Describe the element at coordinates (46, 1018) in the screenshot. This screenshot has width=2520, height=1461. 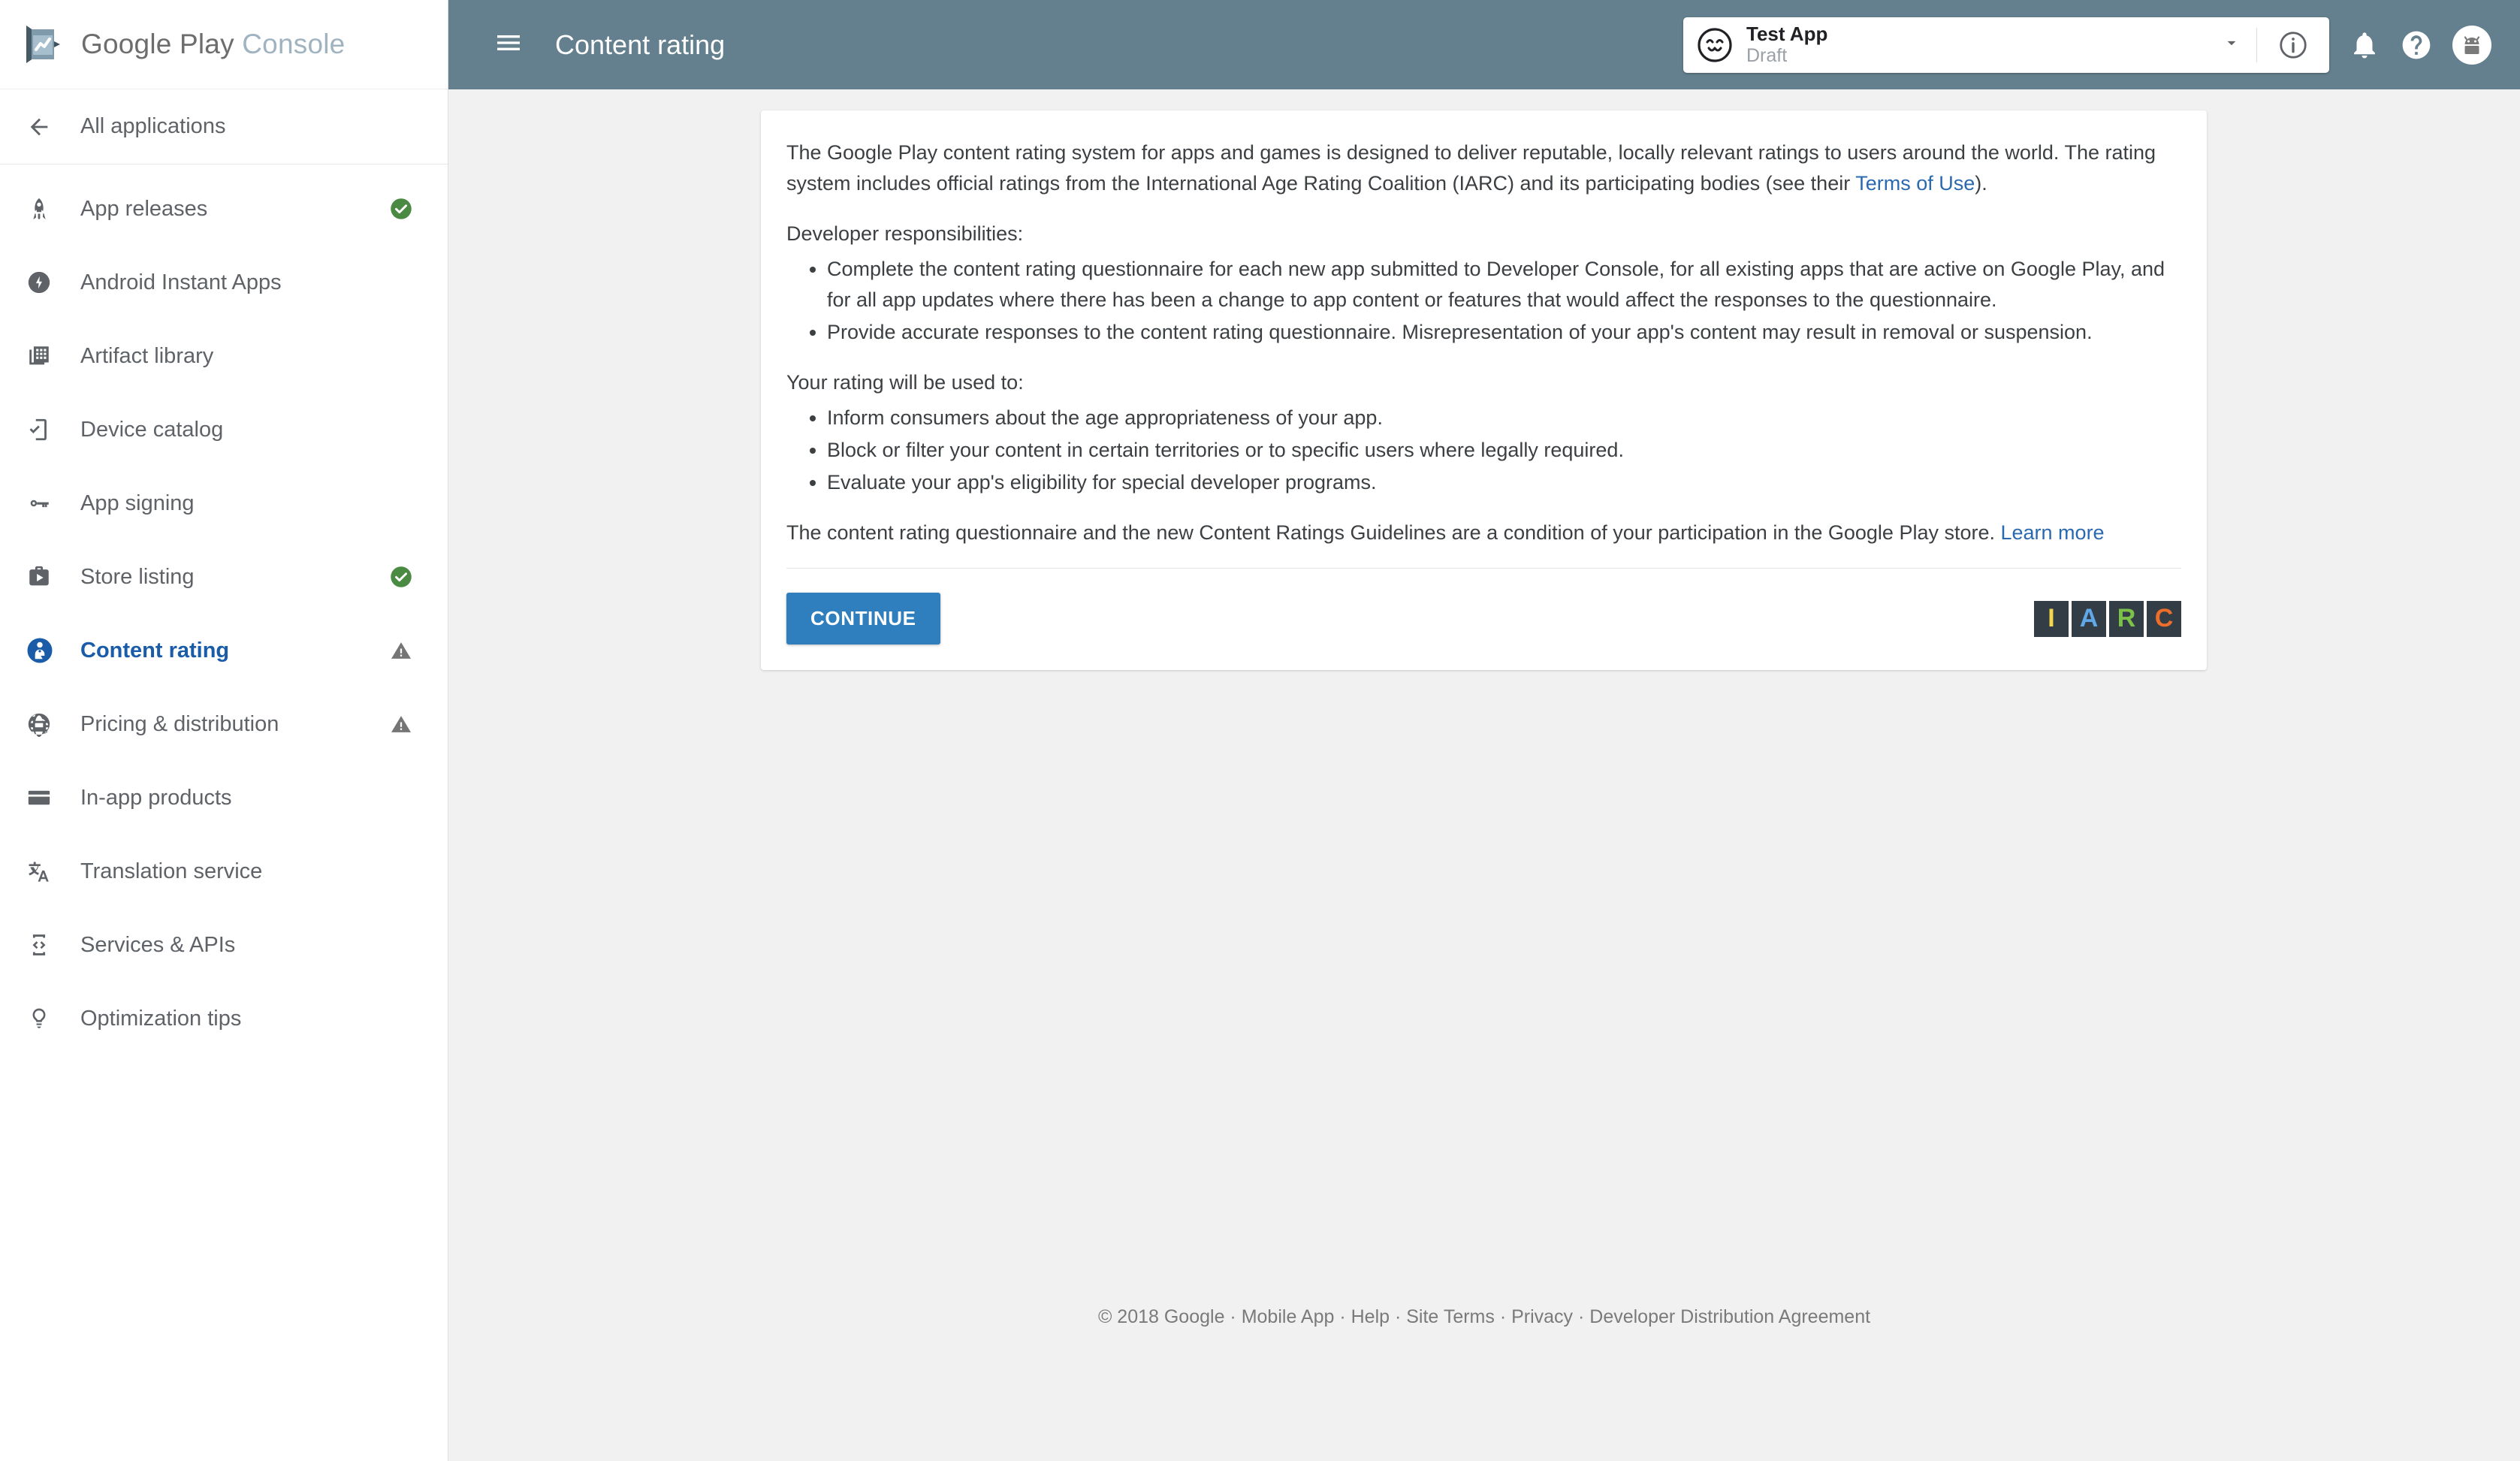
I see `lightbulb-icon` at that location.